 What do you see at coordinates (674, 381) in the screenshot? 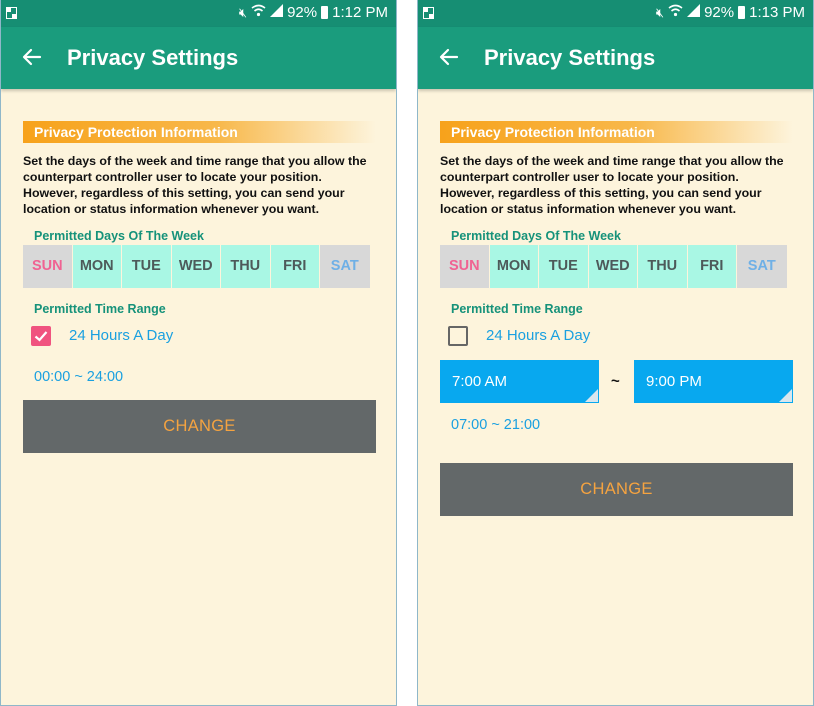
I see `end-time-value: 9:00 PM` at bounding box center [674, 381].